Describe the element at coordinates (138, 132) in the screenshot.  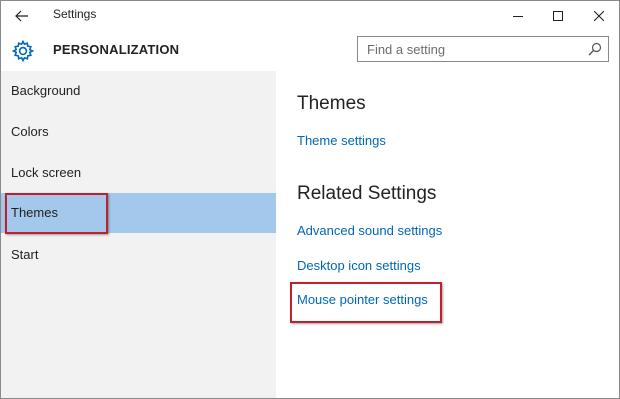
I see `sidebar-item-colors: Colors` at that location.